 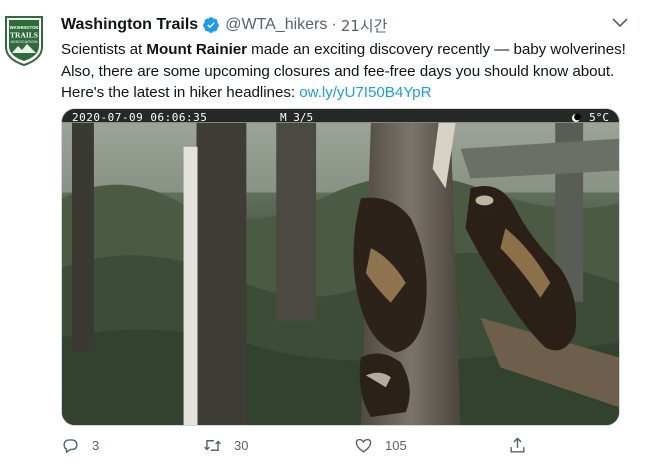 What do you see at coordinates (24, 27) in the screenshot?
I see `logo-text-line1: WASHINGTON` at bounding box center [24, 27].